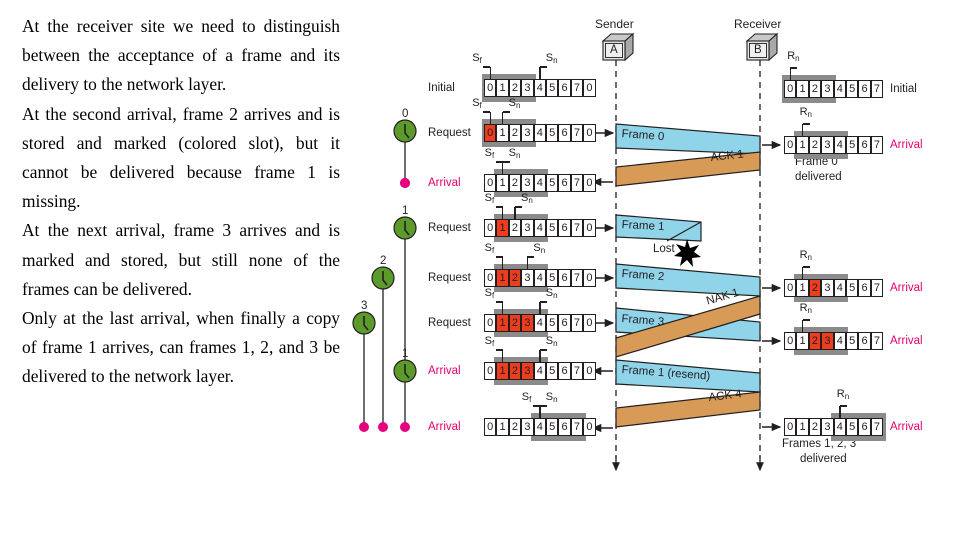 This screenshot has height=540, width=960. What do you see at coordinates (815, 341) in the screenshot?
I see `receiver-slot-2: 2` at bounding box center [815, 341].